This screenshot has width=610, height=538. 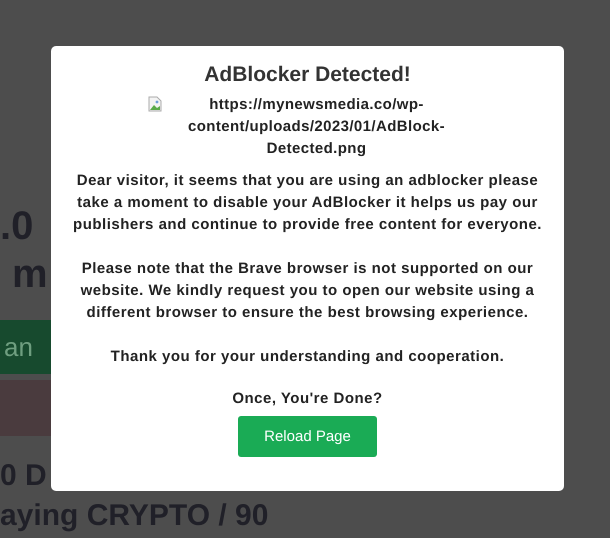 I want to click on dialog-message: Dear visitor, it seems that you are using an adblocker please take a moment to disable your AdBlocker it helps us pay our publishers and continue to provide free content for everyone., so click(x=307, y=203).